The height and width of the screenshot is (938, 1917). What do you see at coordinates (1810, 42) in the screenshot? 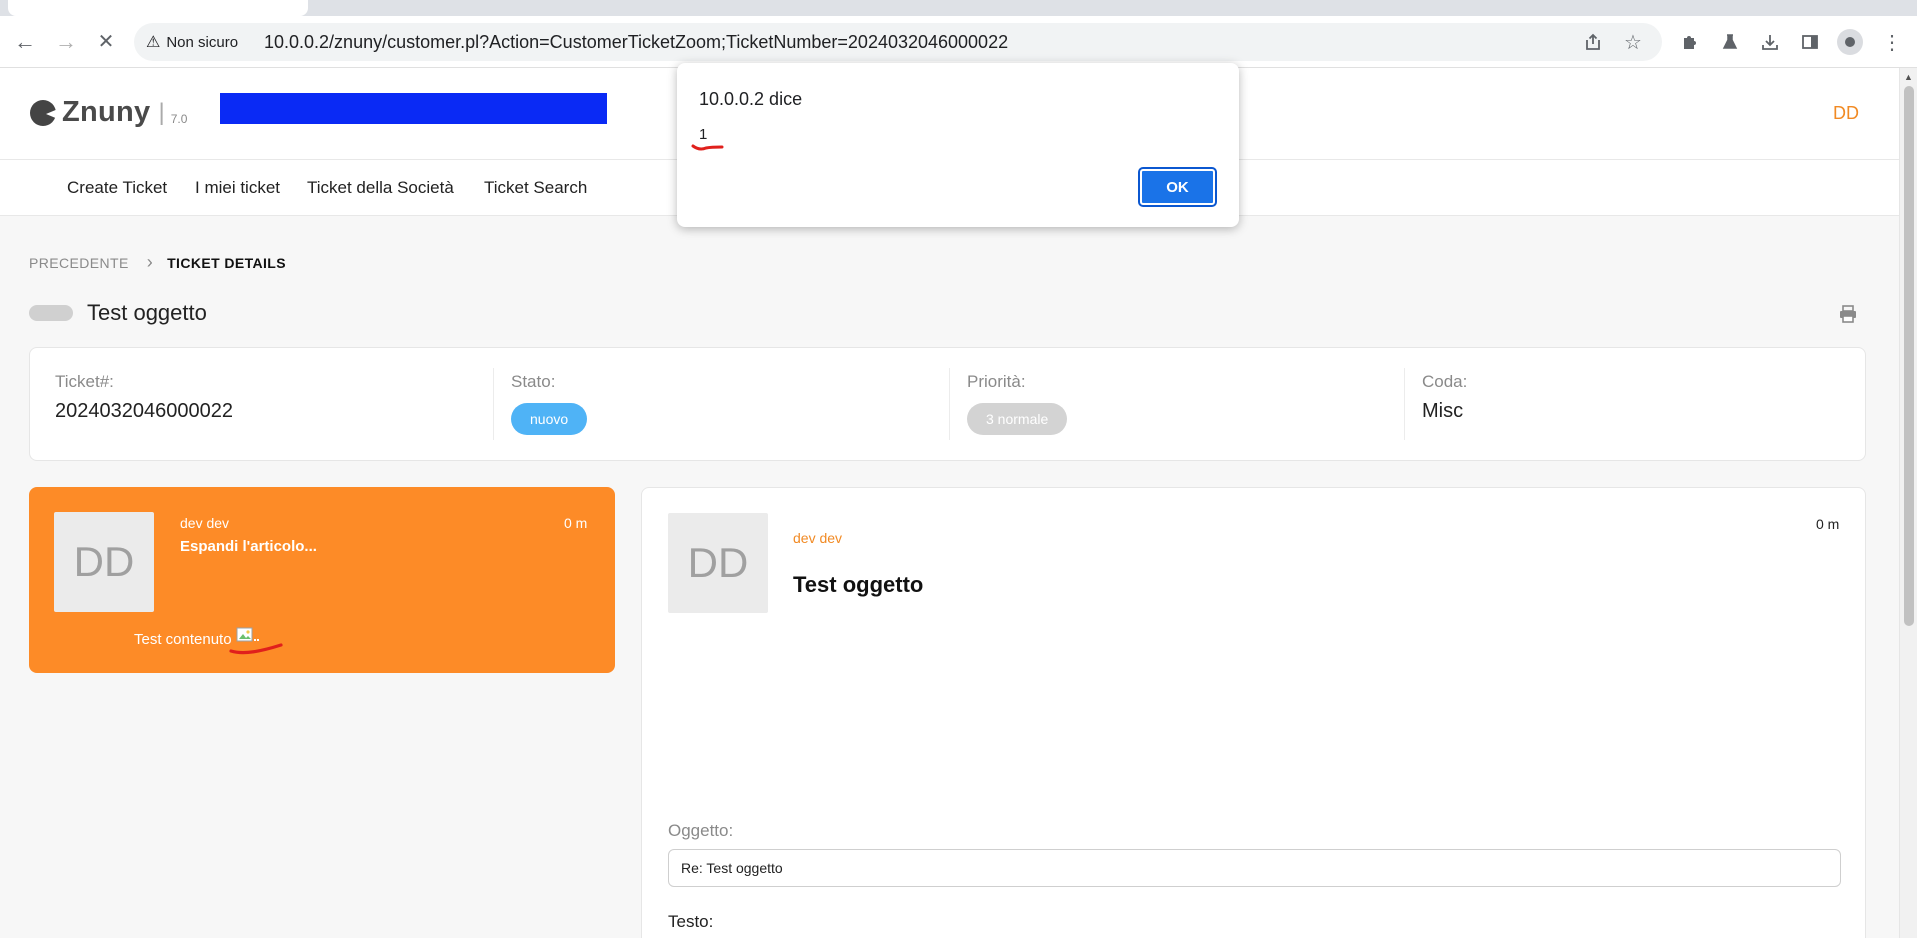
I see `side-panel-icon` at bounding box center [1810, 42].